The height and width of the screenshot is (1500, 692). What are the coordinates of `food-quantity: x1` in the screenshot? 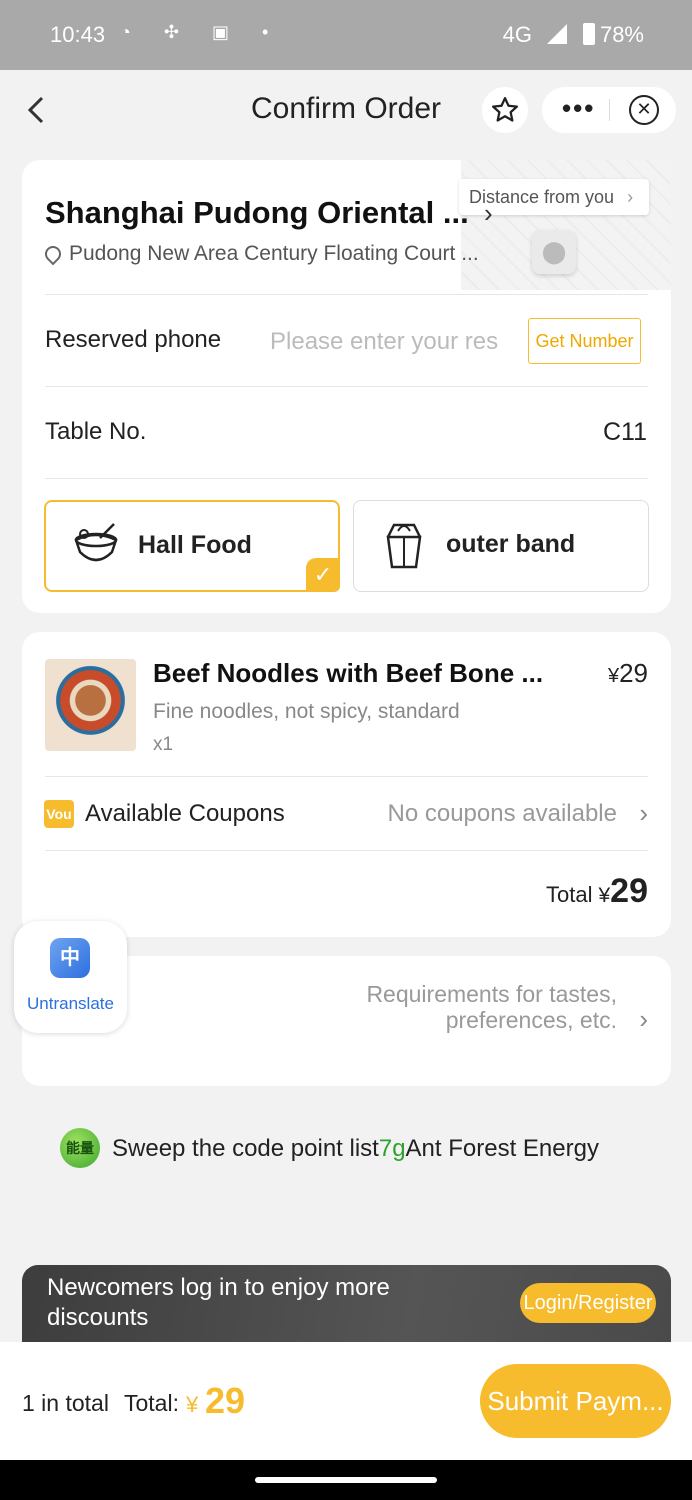 It's located at (163, 744).